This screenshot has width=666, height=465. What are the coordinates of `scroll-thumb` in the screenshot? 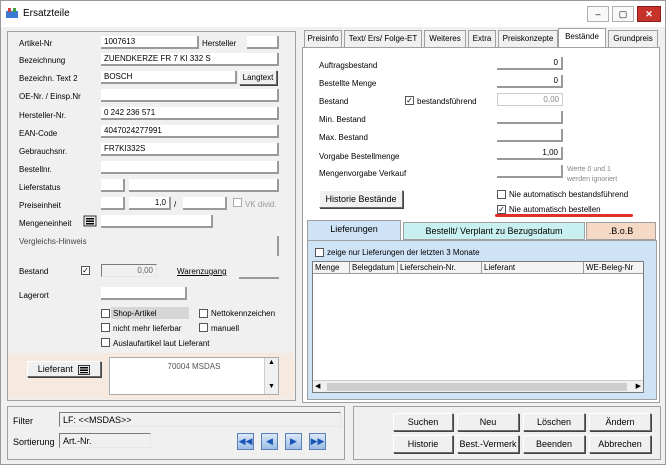 It's located at (477, 387).